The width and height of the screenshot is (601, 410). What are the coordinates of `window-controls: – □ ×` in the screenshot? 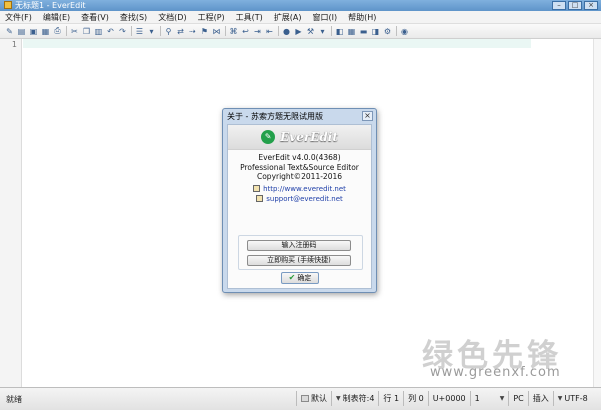 It's located at (575, 5).